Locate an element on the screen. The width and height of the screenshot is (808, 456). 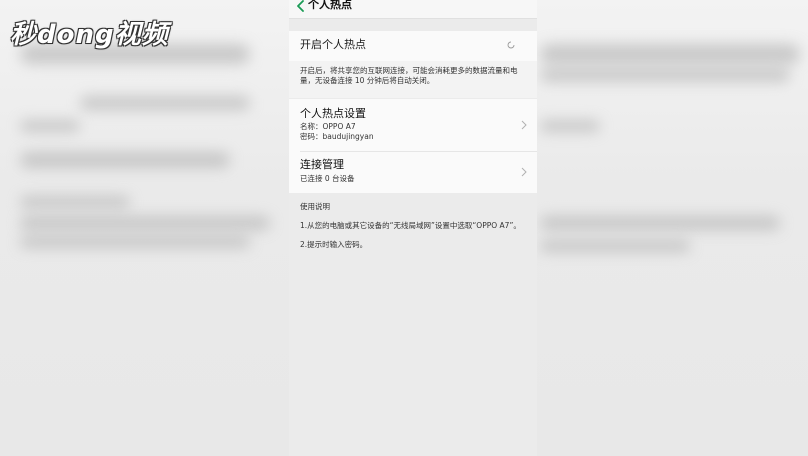
page-title: 个人热点 is located at coordinates (330, 5).